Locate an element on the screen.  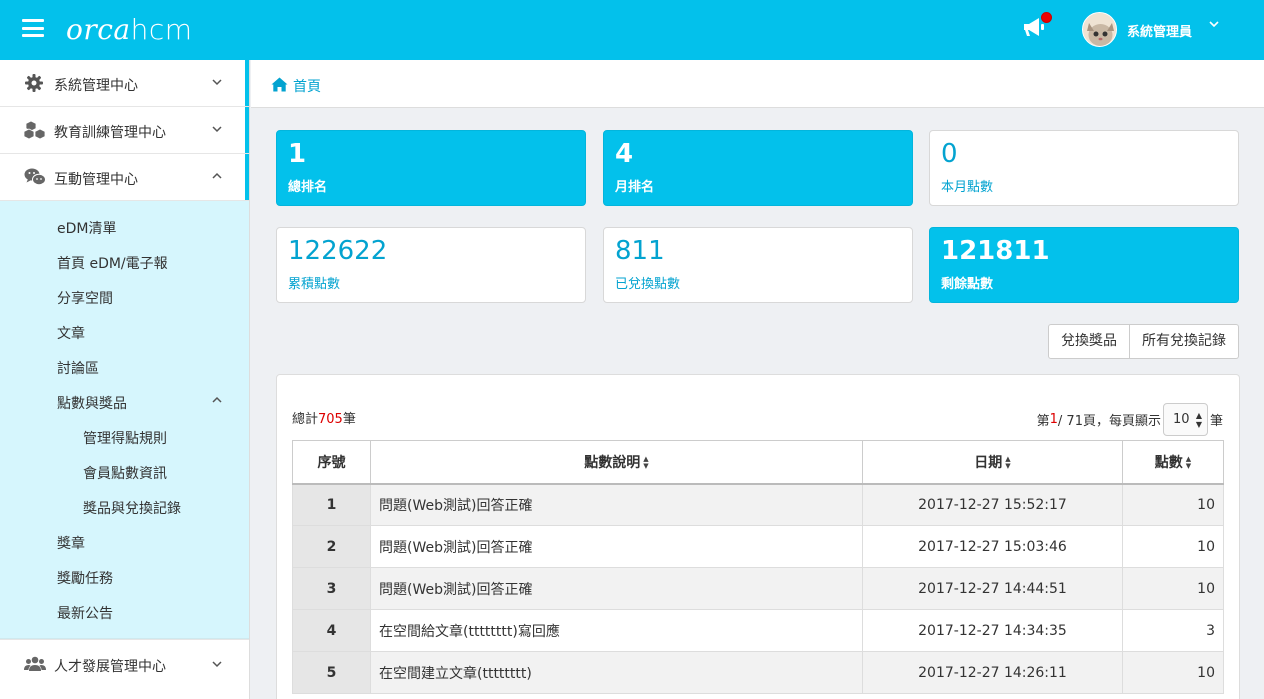
stat-label: 已兌換點數 is located at coordinates (648, 284).